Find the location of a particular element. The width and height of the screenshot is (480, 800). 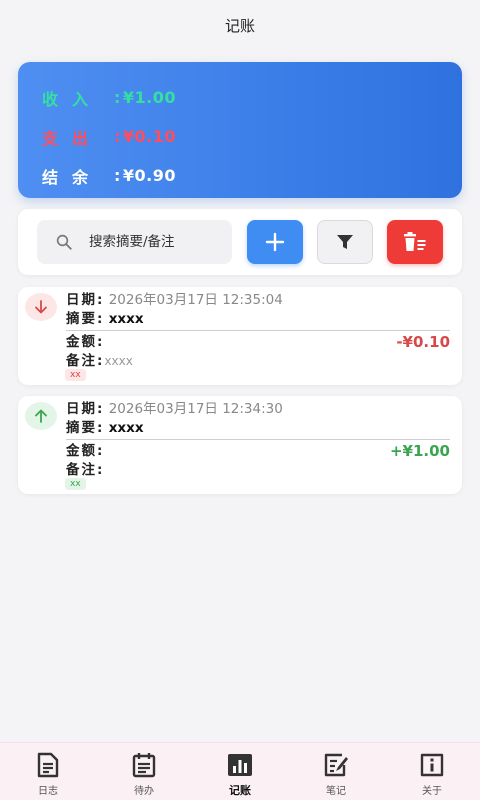

note-edit-icon is located at coordinates (336, 765).